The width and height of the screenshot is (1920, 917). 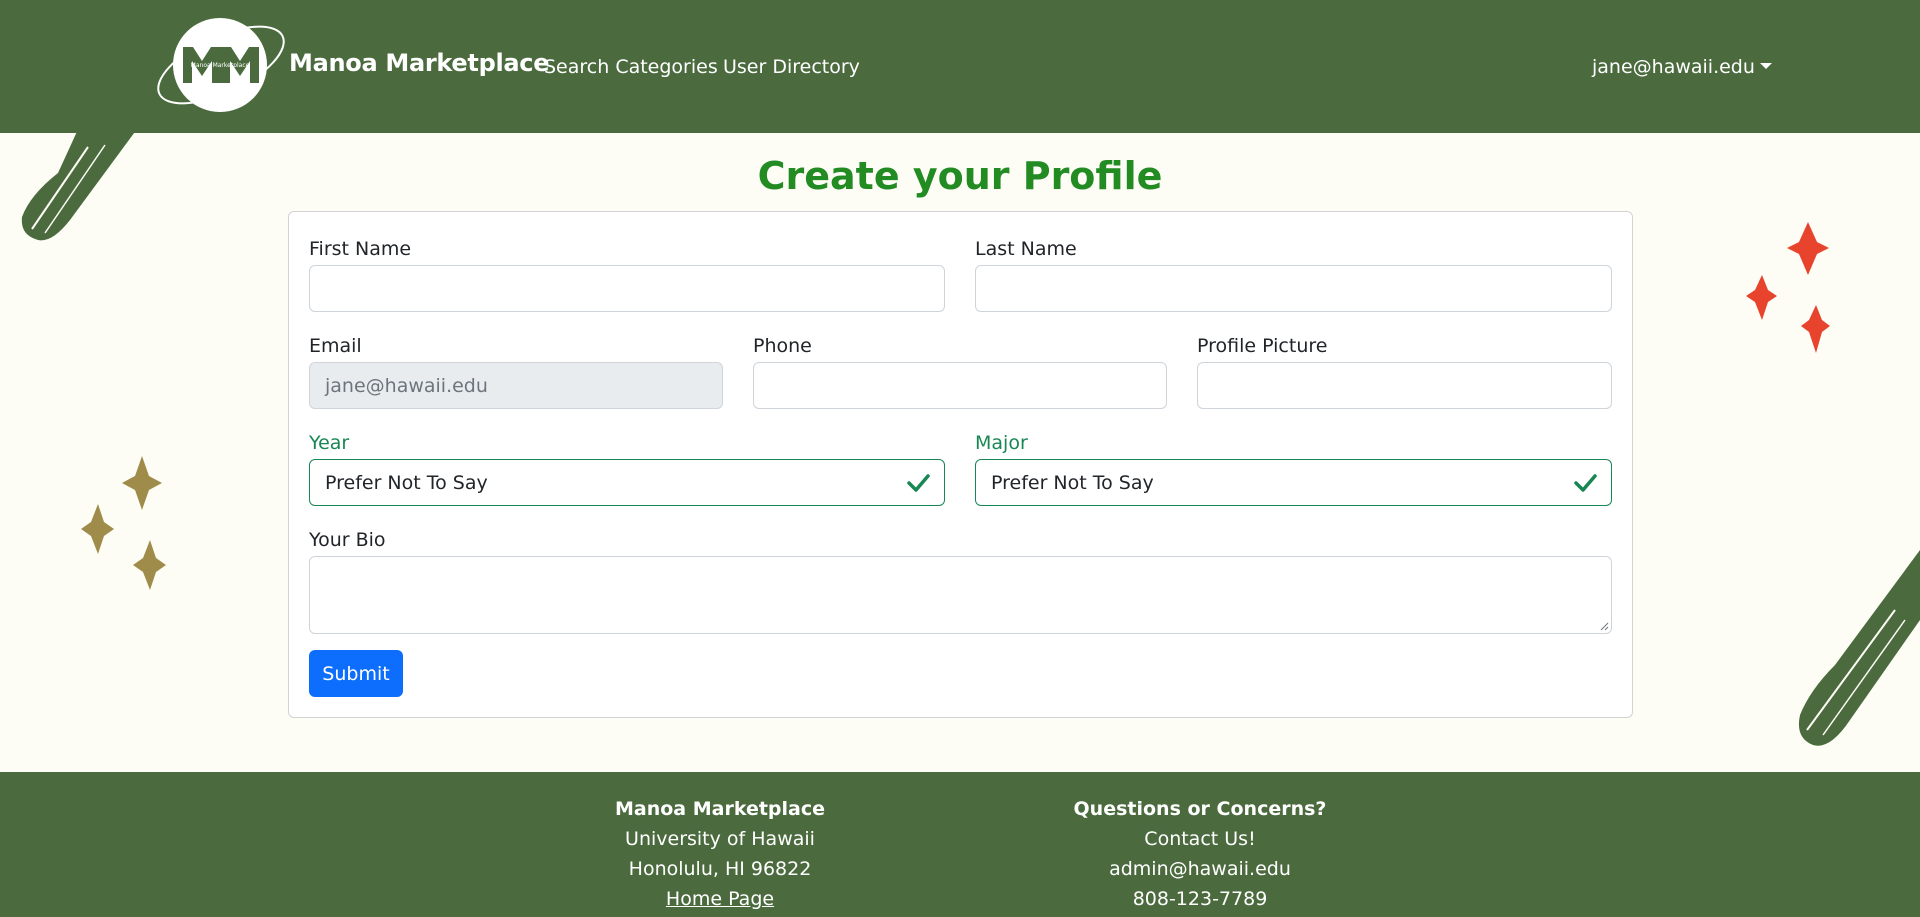 What do you see at coordinates (516, 385) in the screenshot?
I see `email-input: jane@hawaii.edu` at bounding box center [516, 385].